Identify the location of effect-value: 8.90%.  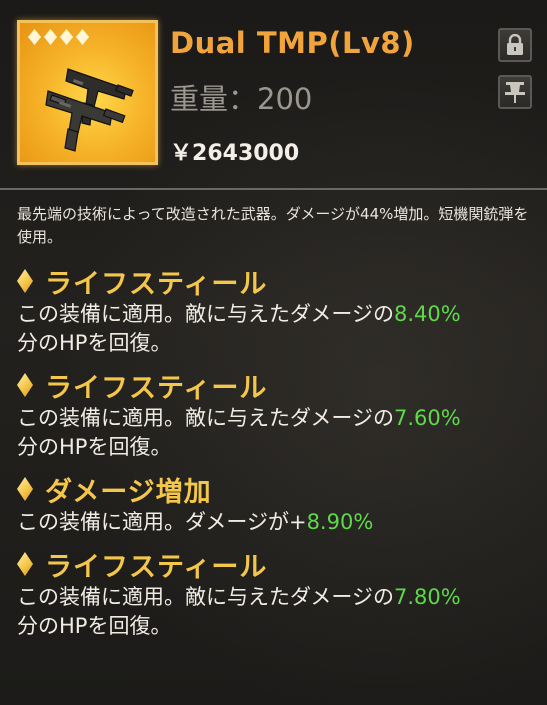
(340, 522).